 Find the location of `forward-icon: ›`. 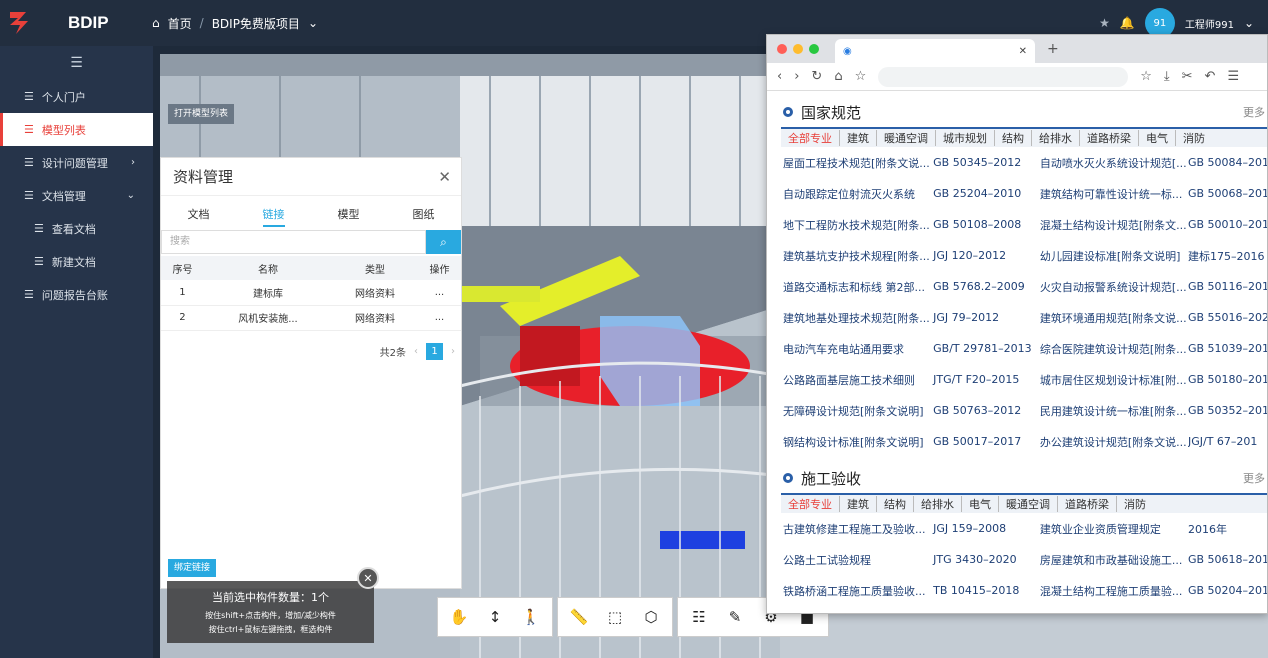

forward-icon: › is located at coordinates (796, 76).